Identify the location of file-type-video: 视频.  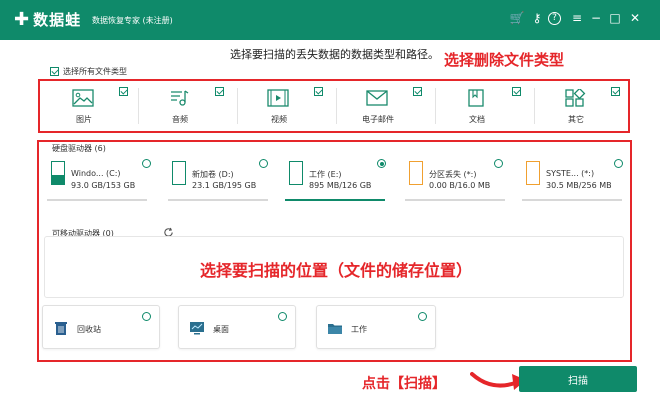
(283, 106).